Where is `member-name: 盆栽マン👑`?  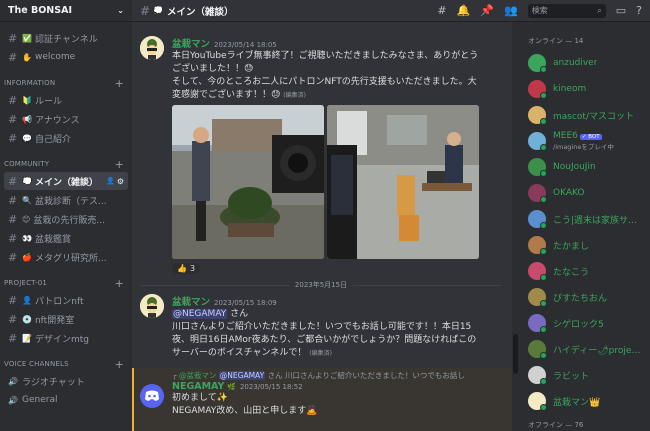
member-name: 盆栽マン👑 is located at coordinates (577, 402).